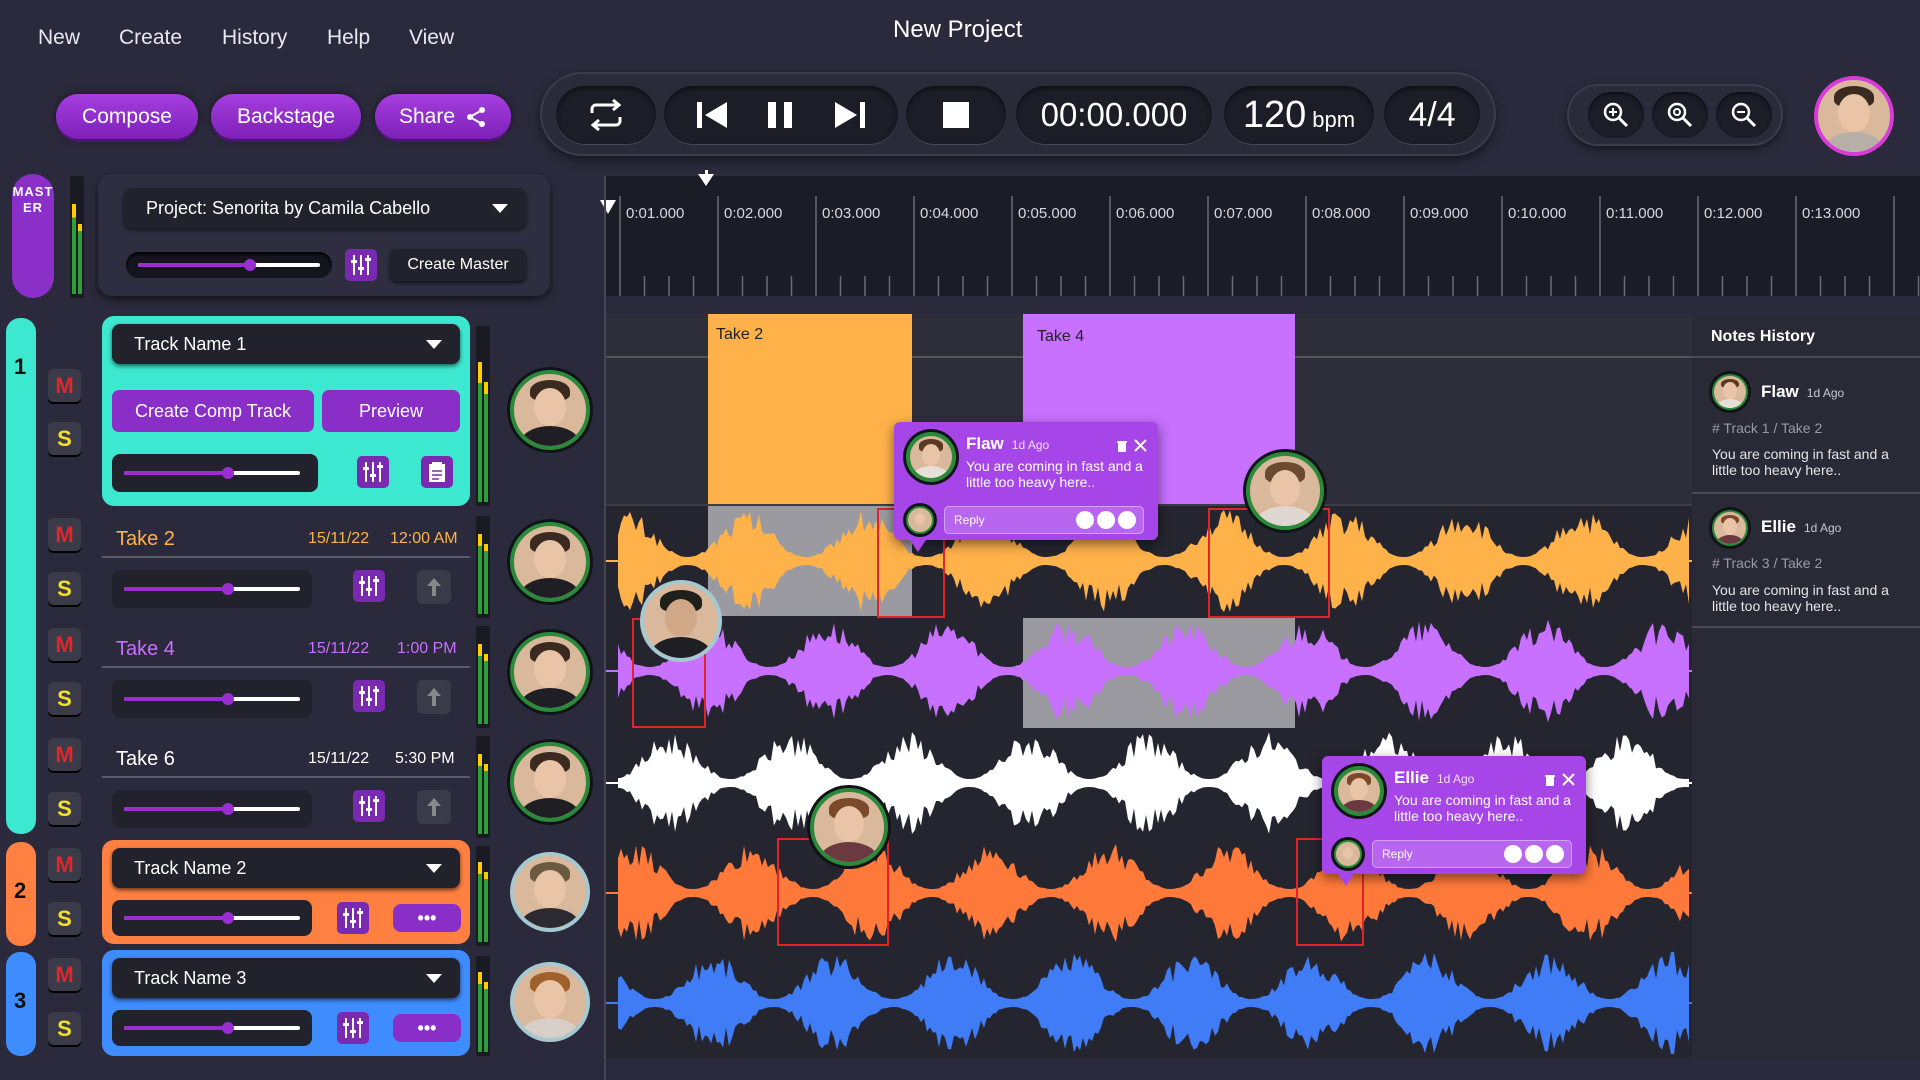  Describe the element at coordinates (127, 116) in the screenshot. I see `compose-button: Compose` at that location.